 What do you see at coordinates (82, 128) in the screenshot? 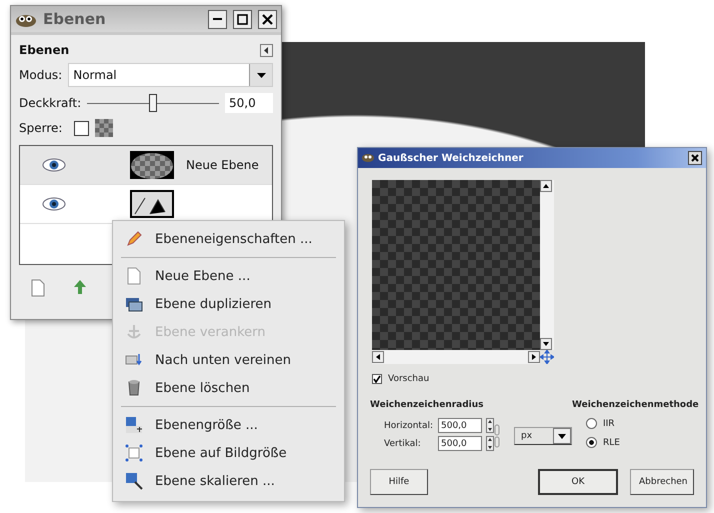
I see `lock-checkbox` at bounding box center [82, 128].